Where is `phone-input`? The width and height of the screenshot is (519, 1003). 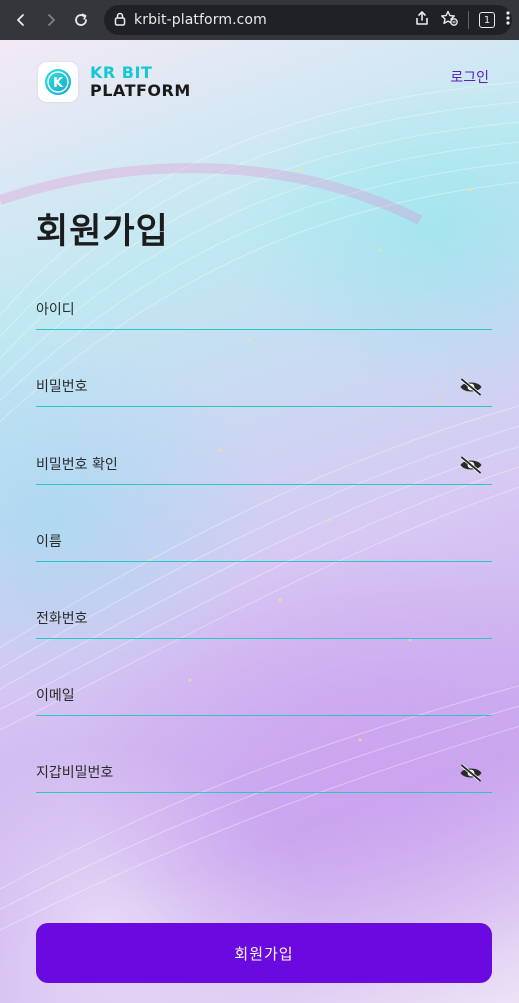 phone-input is located at coordinates (264, 618).